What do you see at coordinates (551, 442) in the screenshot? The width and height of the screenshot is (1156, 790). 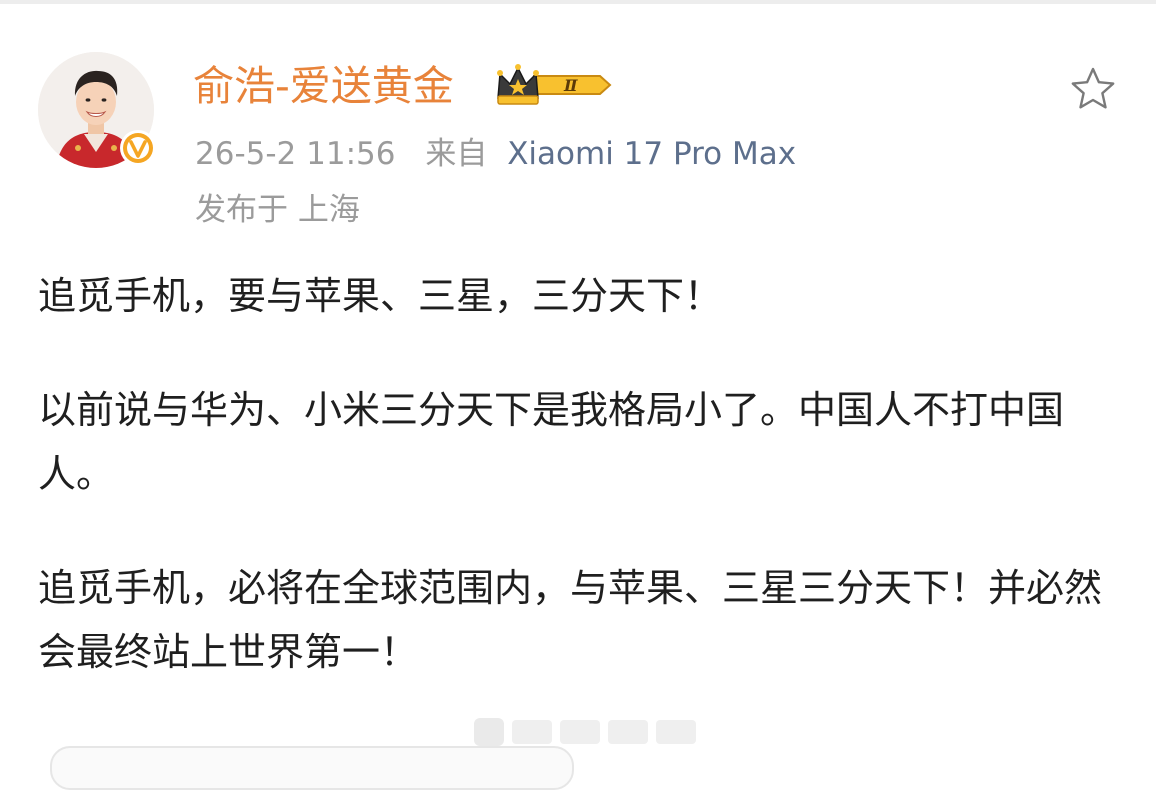 I see `post-paragraph-2: 以前说与华为、小米三分天下是我格局小了。中国人不打中国人。` at bounding box center [551, 442].